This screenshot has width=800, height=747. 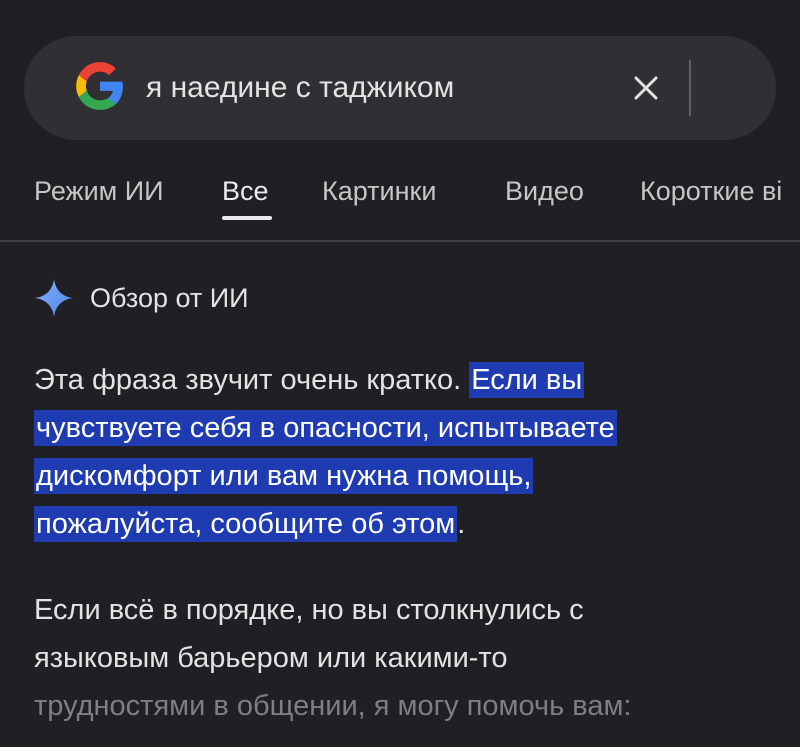 I want to click on answer-line: языковым барьером или какими-то, so click(x=271, y=658).